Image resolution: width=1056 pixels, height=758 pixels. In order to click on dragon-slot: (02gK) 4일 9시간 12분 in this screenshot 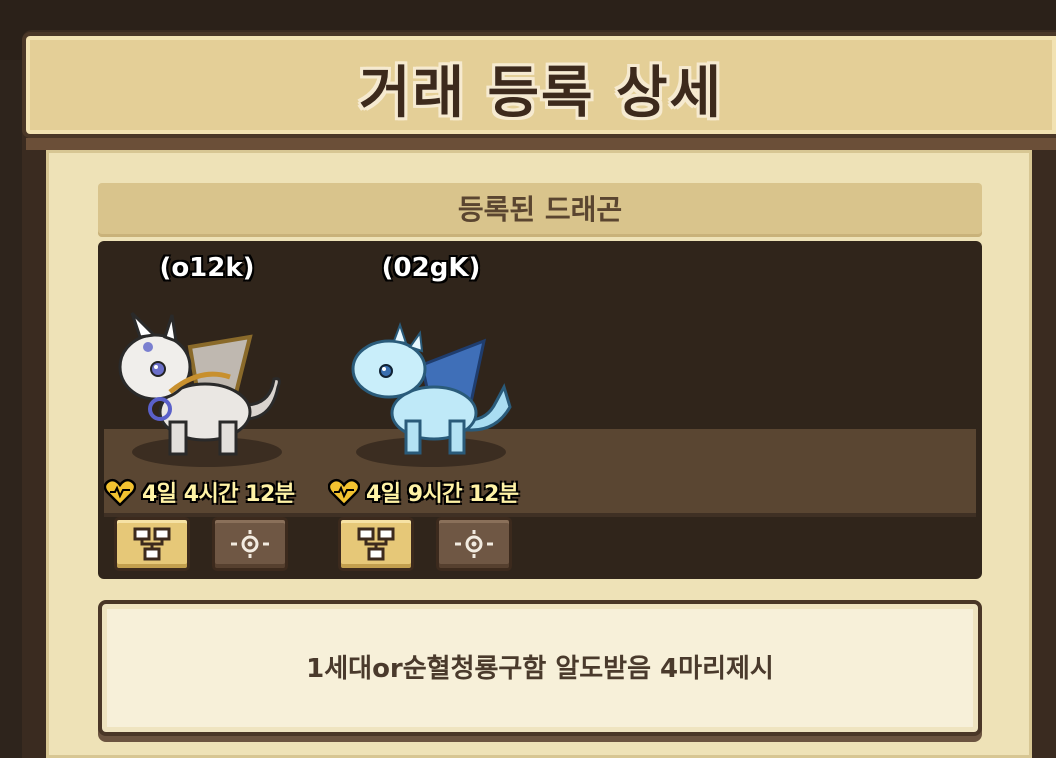, I will do `click(431, 410)`.